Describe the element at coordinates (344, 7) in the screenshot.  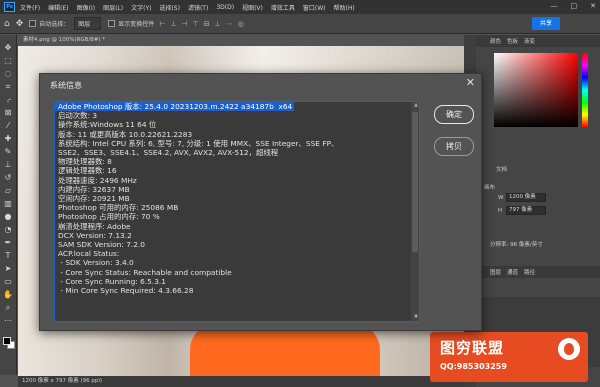
I see `menu-help: 帮助(H)` at that location.